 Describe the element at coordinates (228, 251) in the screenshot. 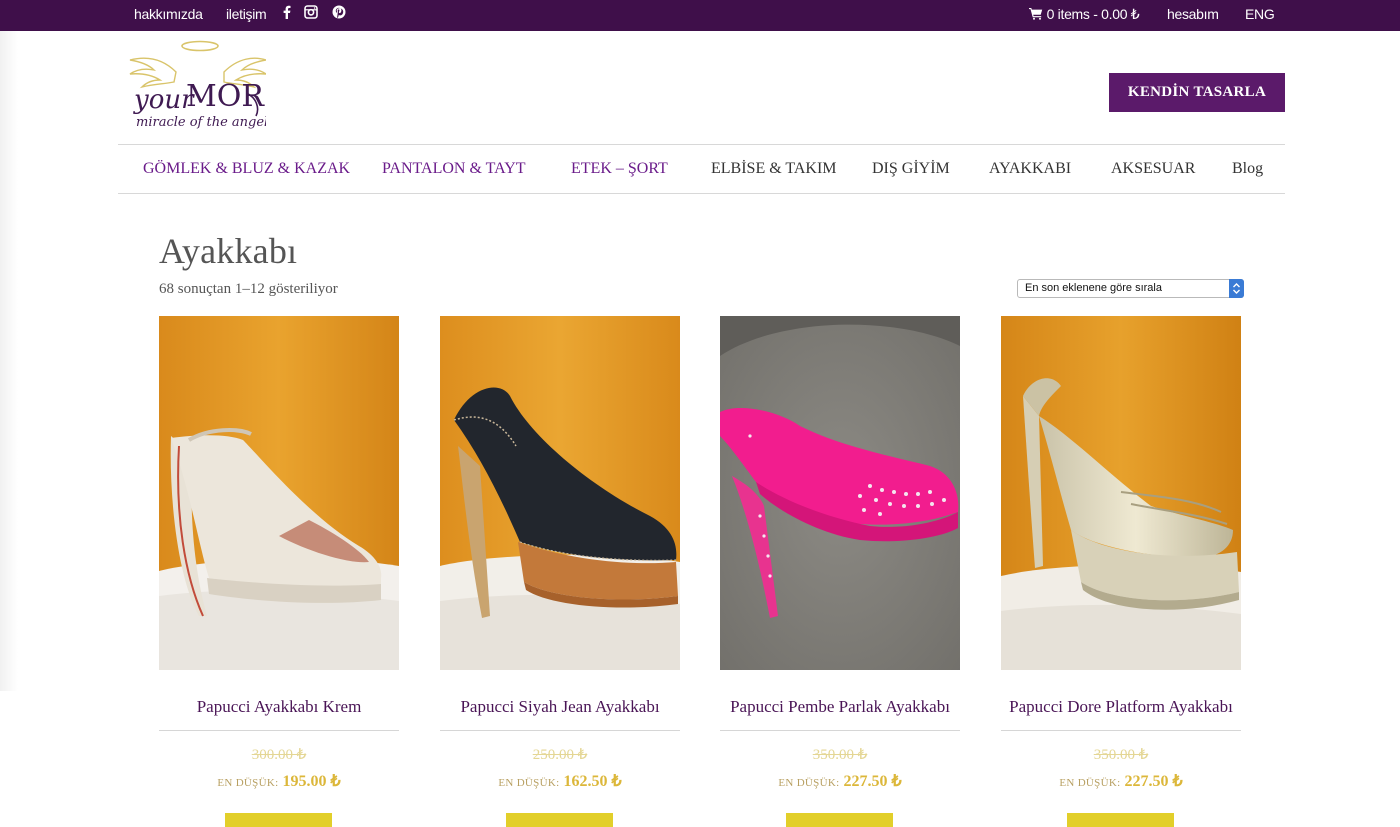

I see `page-title: Ayakkabı` at that location.